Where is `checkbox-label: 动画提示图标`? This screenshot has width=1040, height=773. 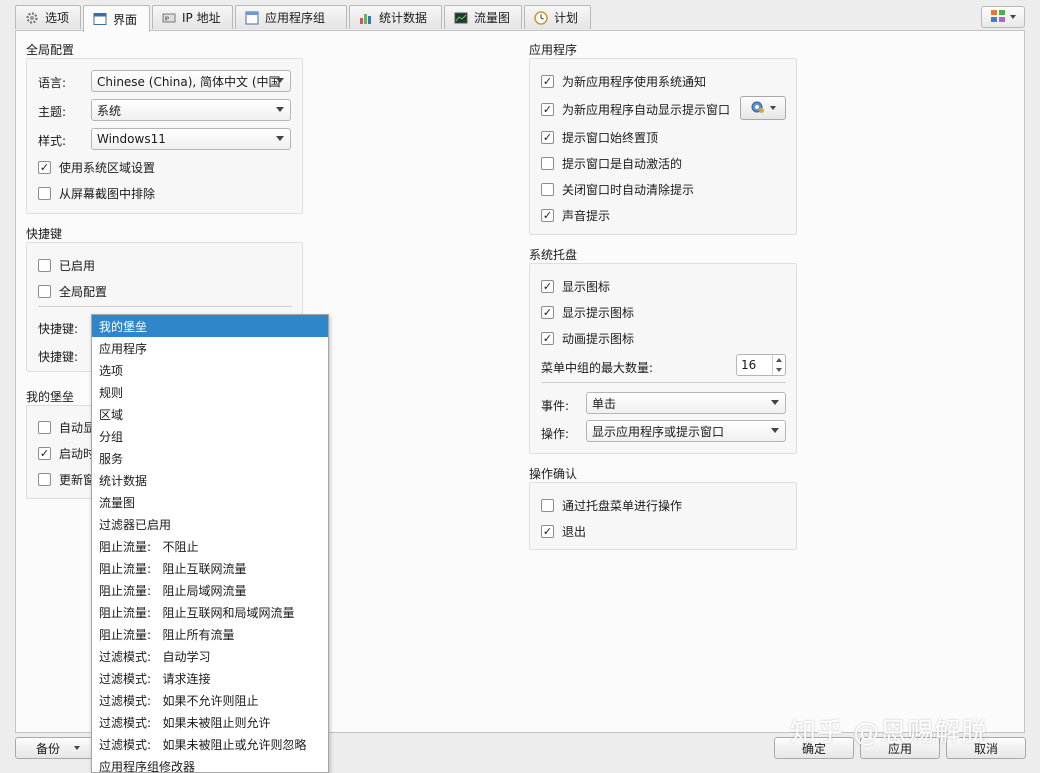
checkbox-label: 动画提示图标 is located at coordinates (598, 339).